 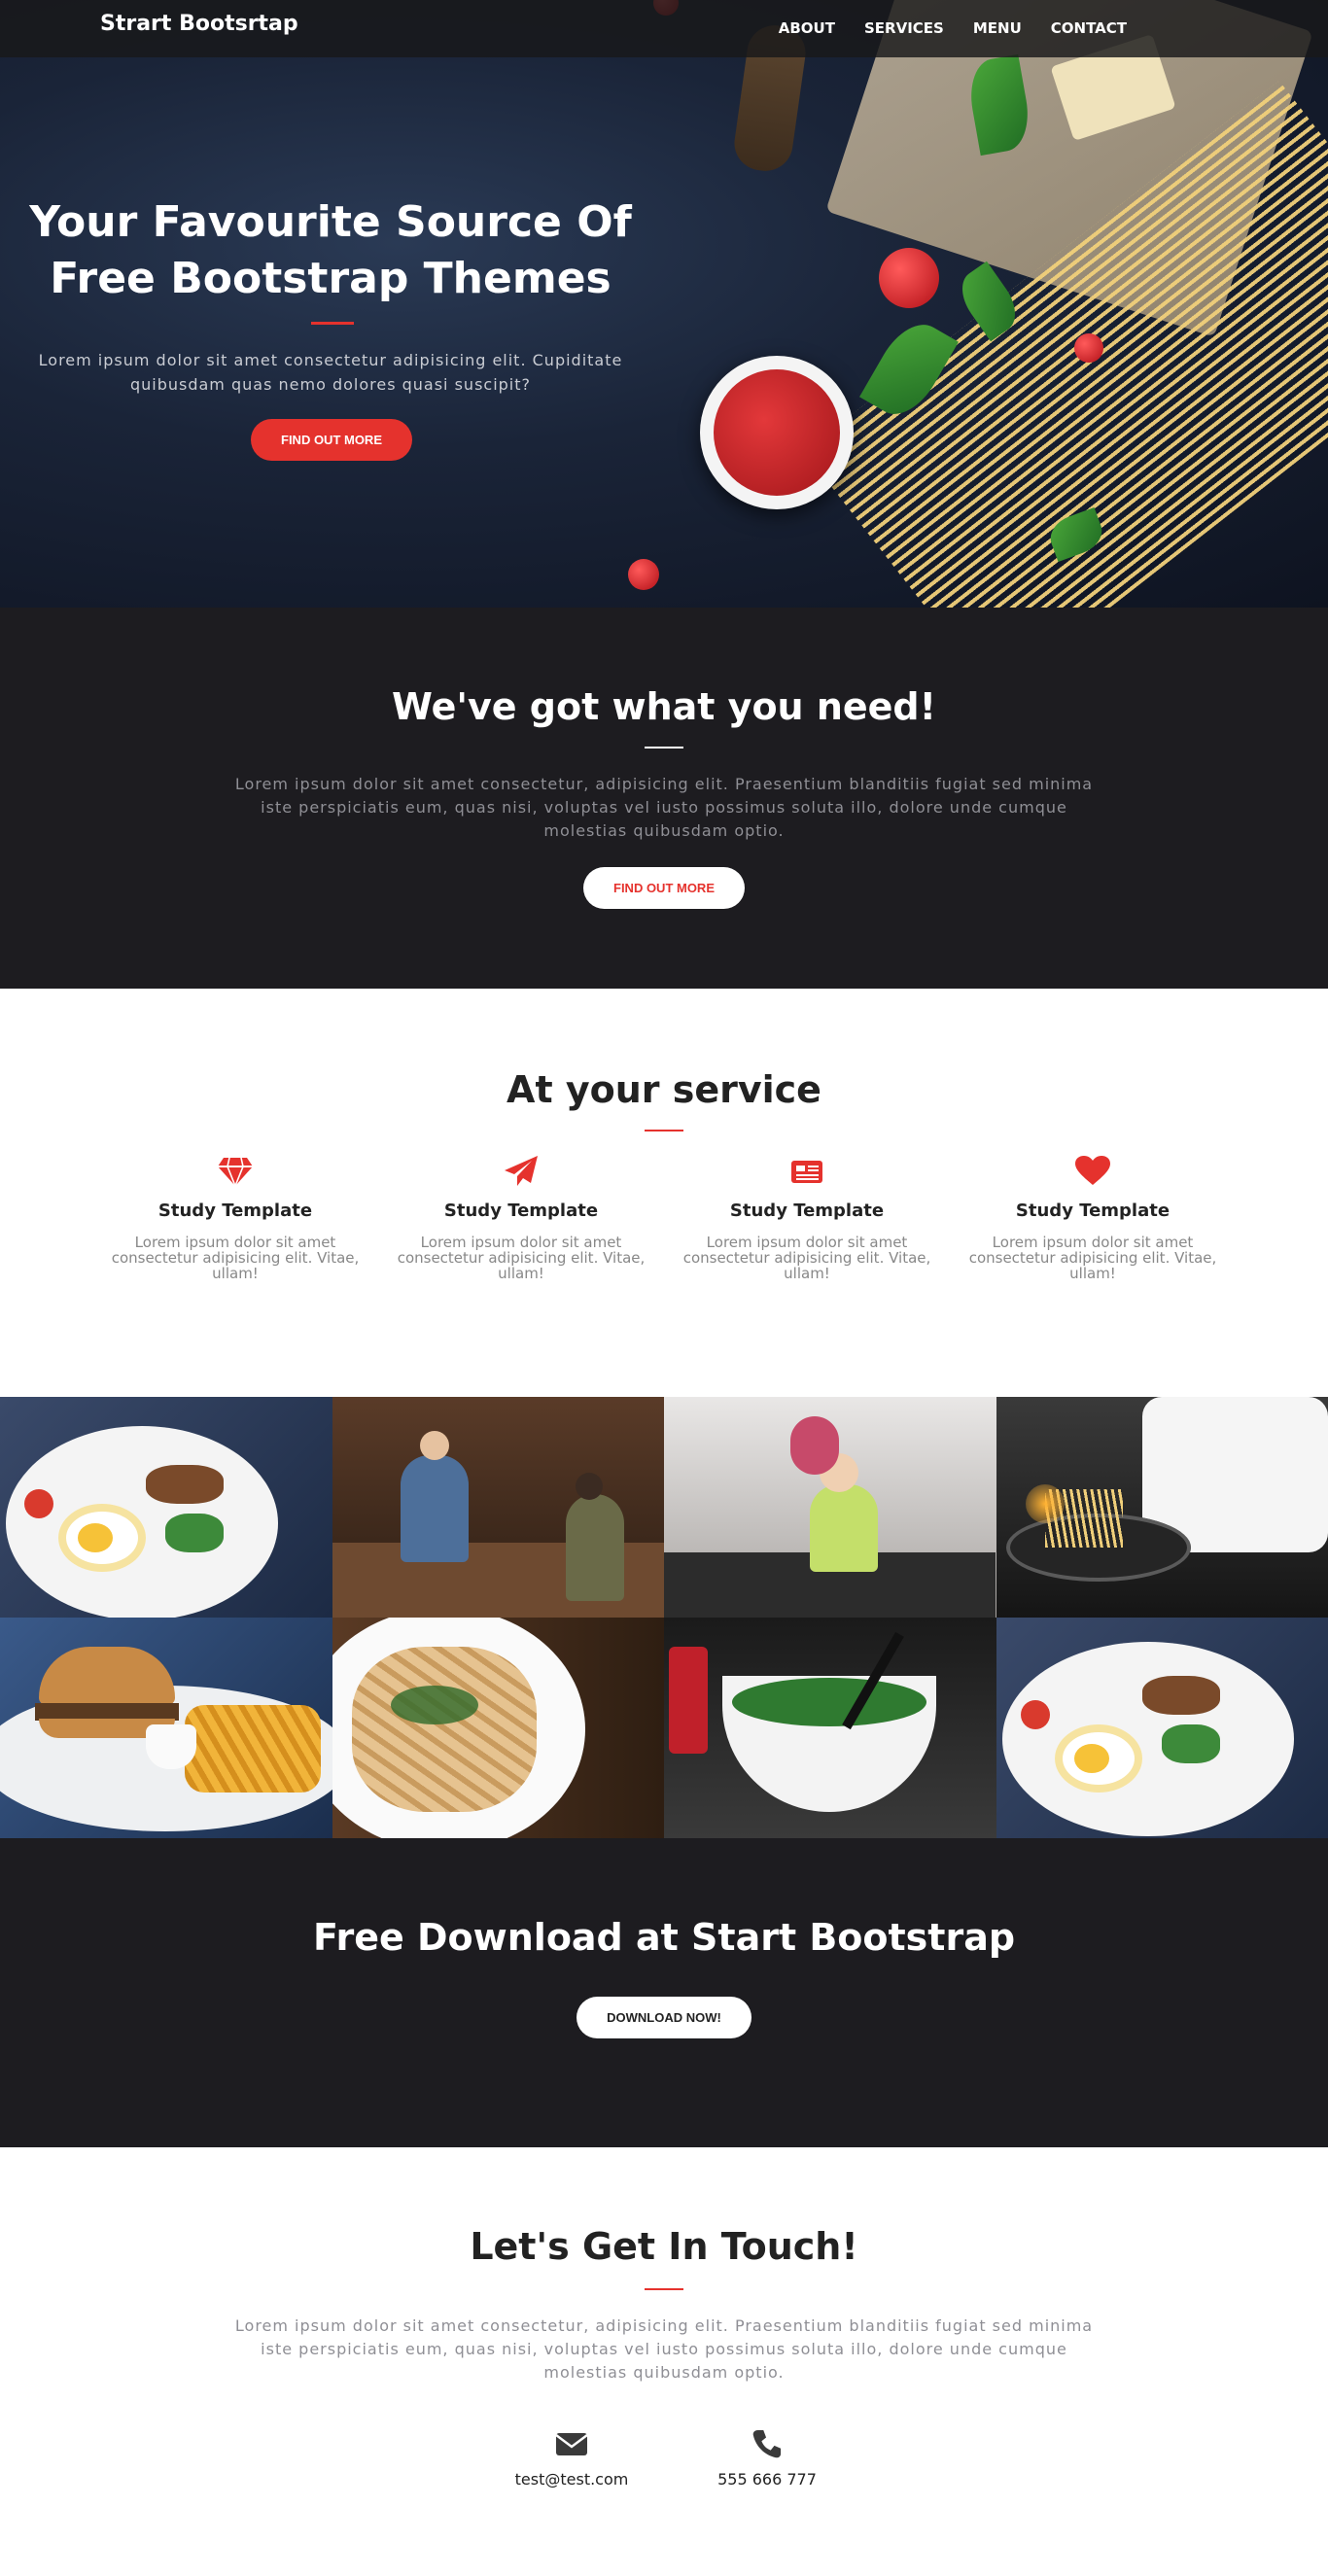 What do you see at coordinates (664, 1089) in the screenshot?
I see `services-title: At your service` at bounding box center [664, 1089].